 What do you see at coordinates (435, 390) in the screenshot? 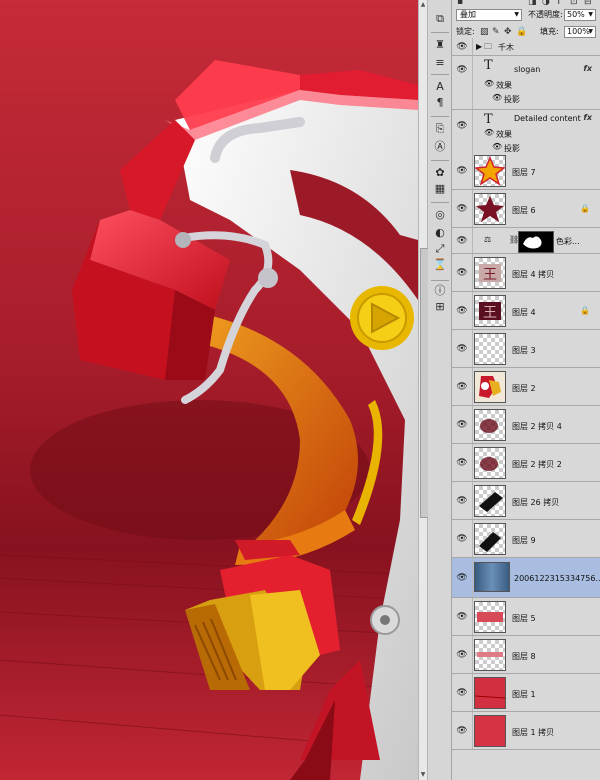
I see `canvas-vertical-scrollbar: ▲ ▼` at bounding box center [435, 390].